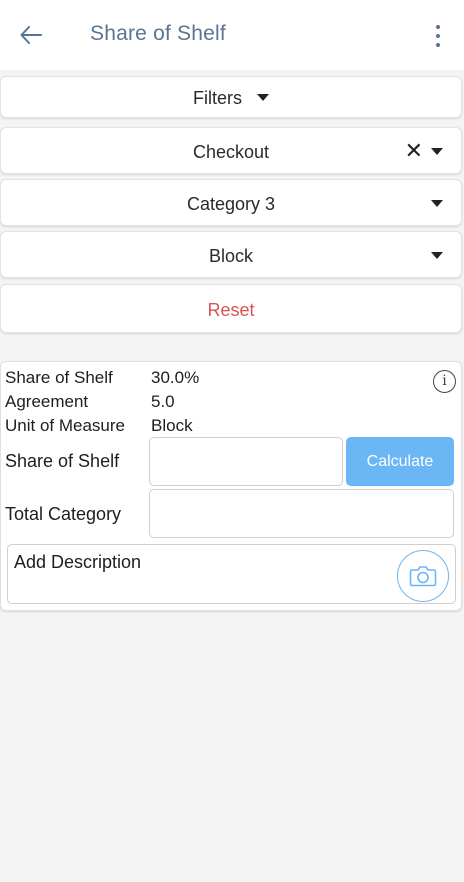 The image size is (464, 882). I want to click on camera-icon, so click(423, 576).